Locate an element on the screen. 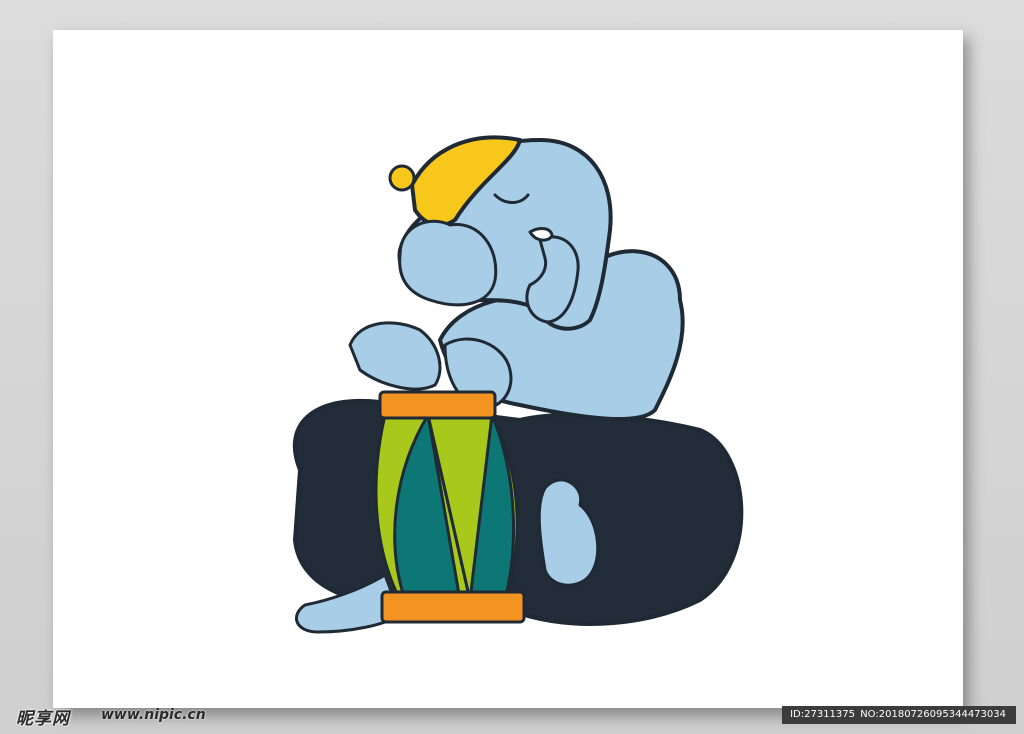  arm-left is located at coordinates (395, 356).